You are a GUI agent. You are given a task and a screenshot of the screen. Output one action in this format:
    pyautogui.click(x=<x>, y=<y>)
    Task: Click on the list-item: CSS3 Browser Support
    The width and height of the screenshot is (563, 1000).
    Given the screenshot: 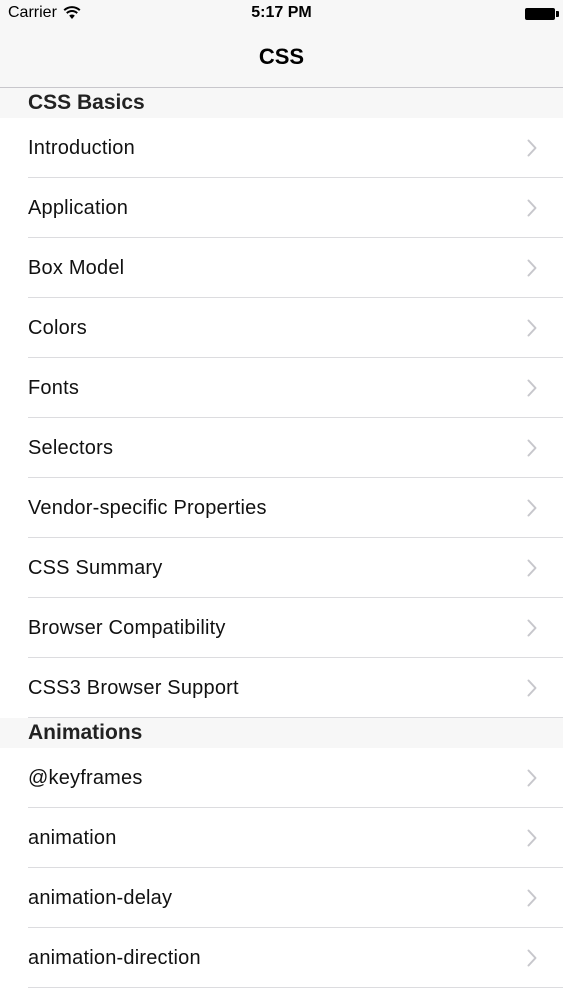 What is the action you would take?
    pyautogui.click(x=281, y=688)
    